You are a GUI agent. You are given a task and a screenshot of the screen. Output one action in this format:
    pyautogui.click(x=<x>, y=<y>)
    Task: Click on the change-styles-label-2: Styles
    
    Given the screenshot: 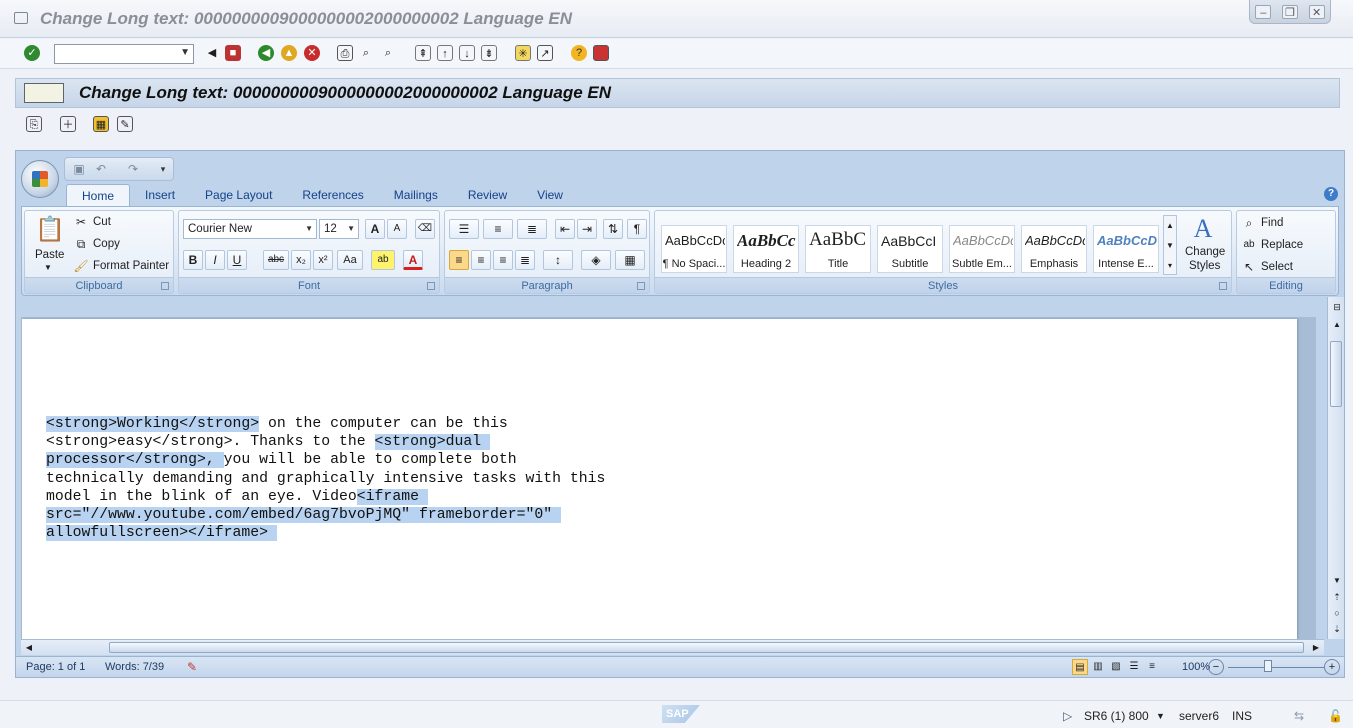 What is the action you would take?
    pyautogui.click(x=1204, y=266)
    